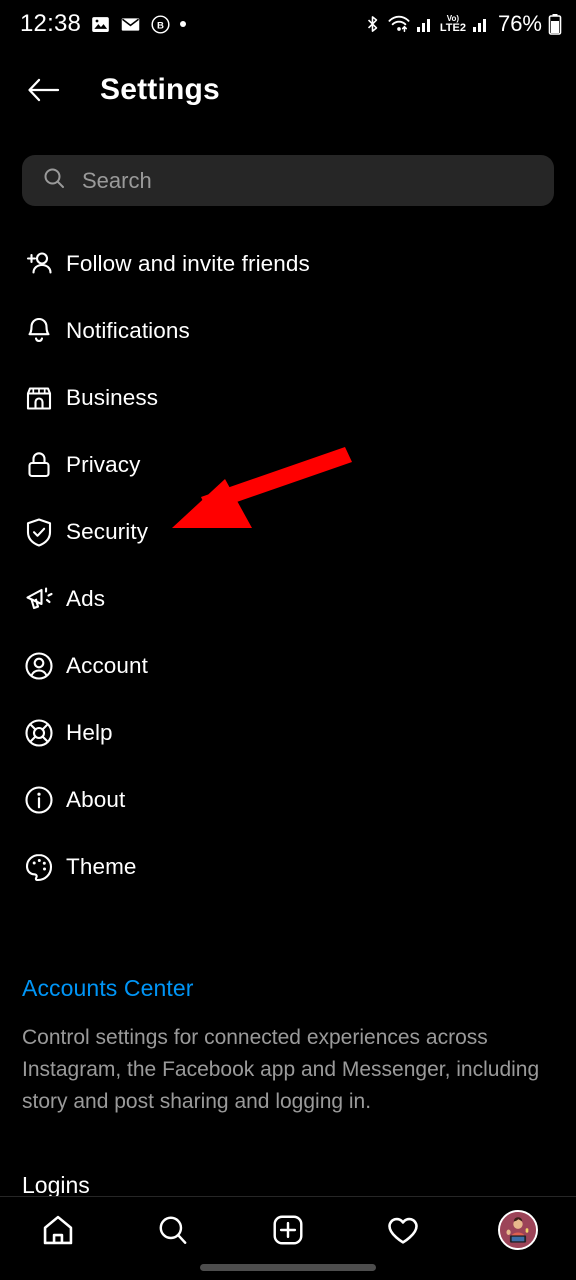  What do you see at coordinates (58, 1230) in the screenshot?
I see `nav-home-icon` at bounding box center [58, 1230].